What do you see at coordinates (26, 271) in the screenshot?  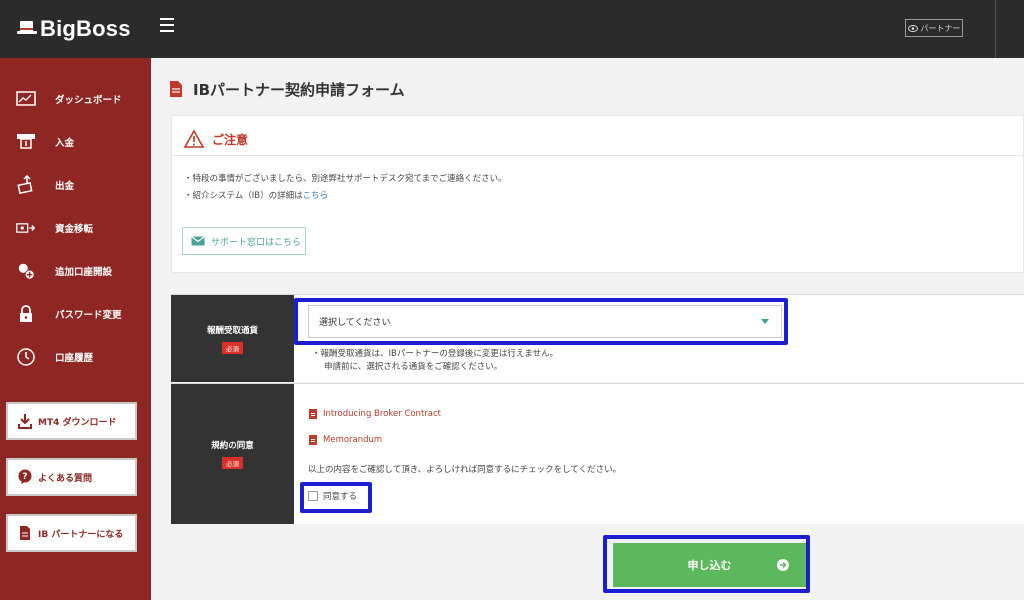 I see `add-account-icon` at bounding box center [26, 271].